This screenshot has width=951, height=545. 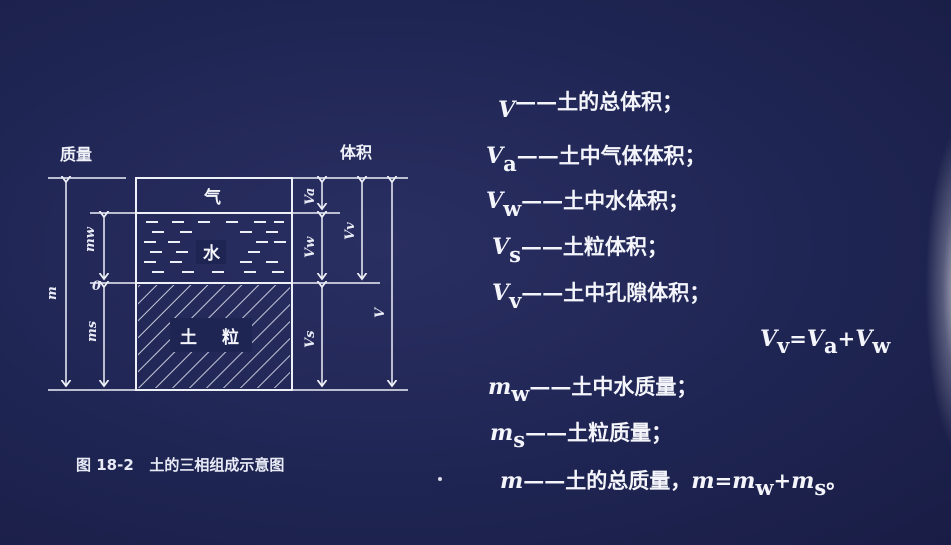 What do you see at coordinates (350, 231) in the screenshot?
I see `volume-void-symbol: Vv` at bounding box center [350, 231].